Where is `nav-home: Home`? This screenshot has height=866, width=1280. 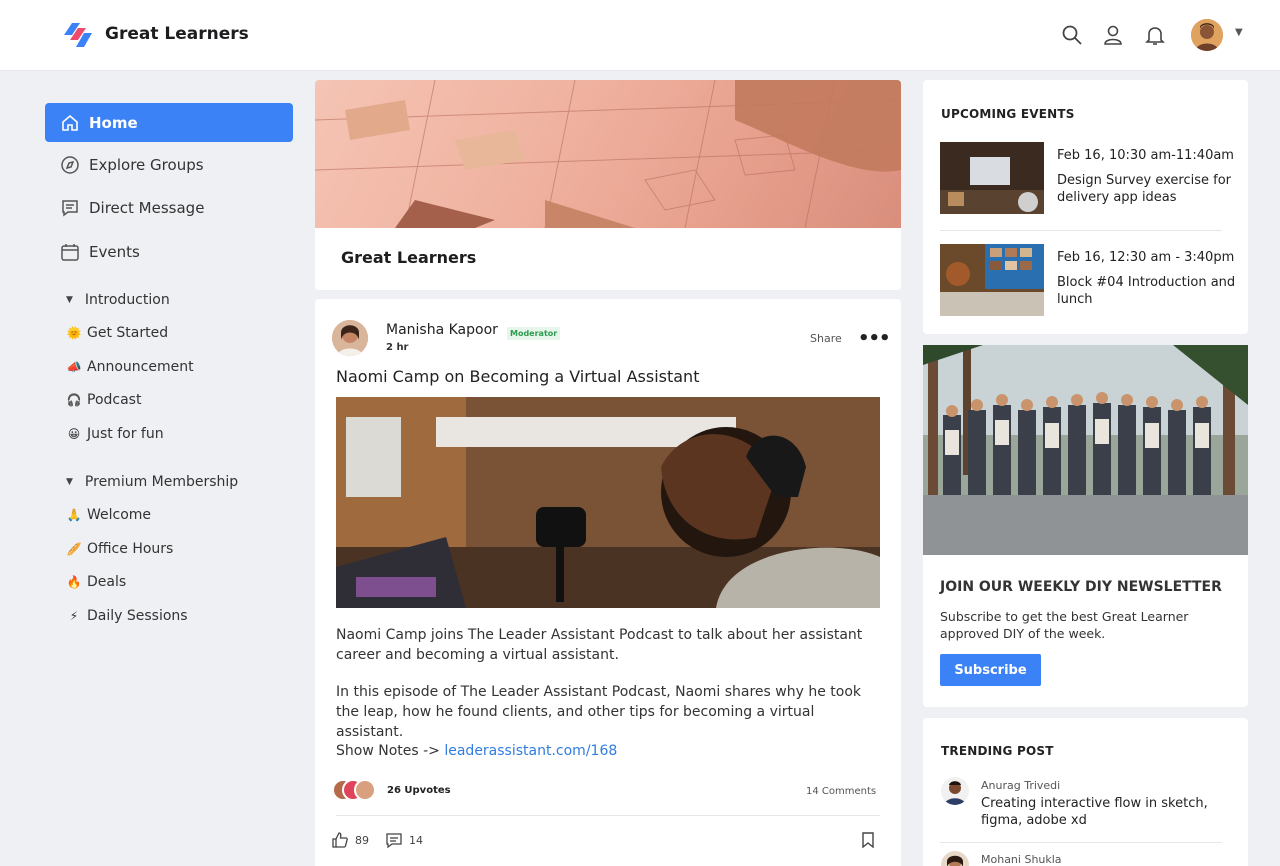
nav-home: Home is located at coordinates (169, 122).